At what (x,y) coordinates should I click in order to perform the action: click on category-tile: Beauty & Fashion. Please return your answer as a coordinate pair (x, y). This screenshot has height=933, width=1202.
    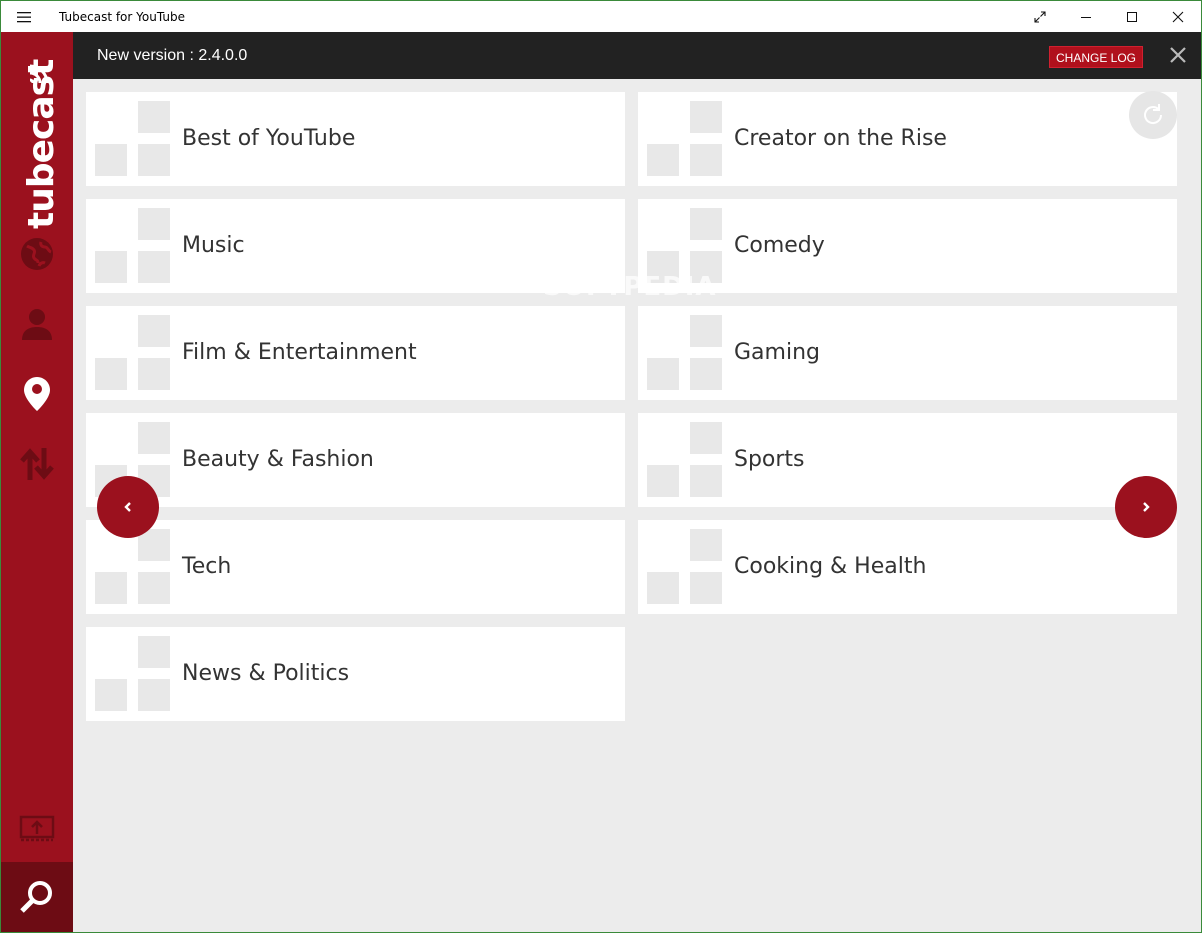
    Looking at the image, I should click on (355, 460).